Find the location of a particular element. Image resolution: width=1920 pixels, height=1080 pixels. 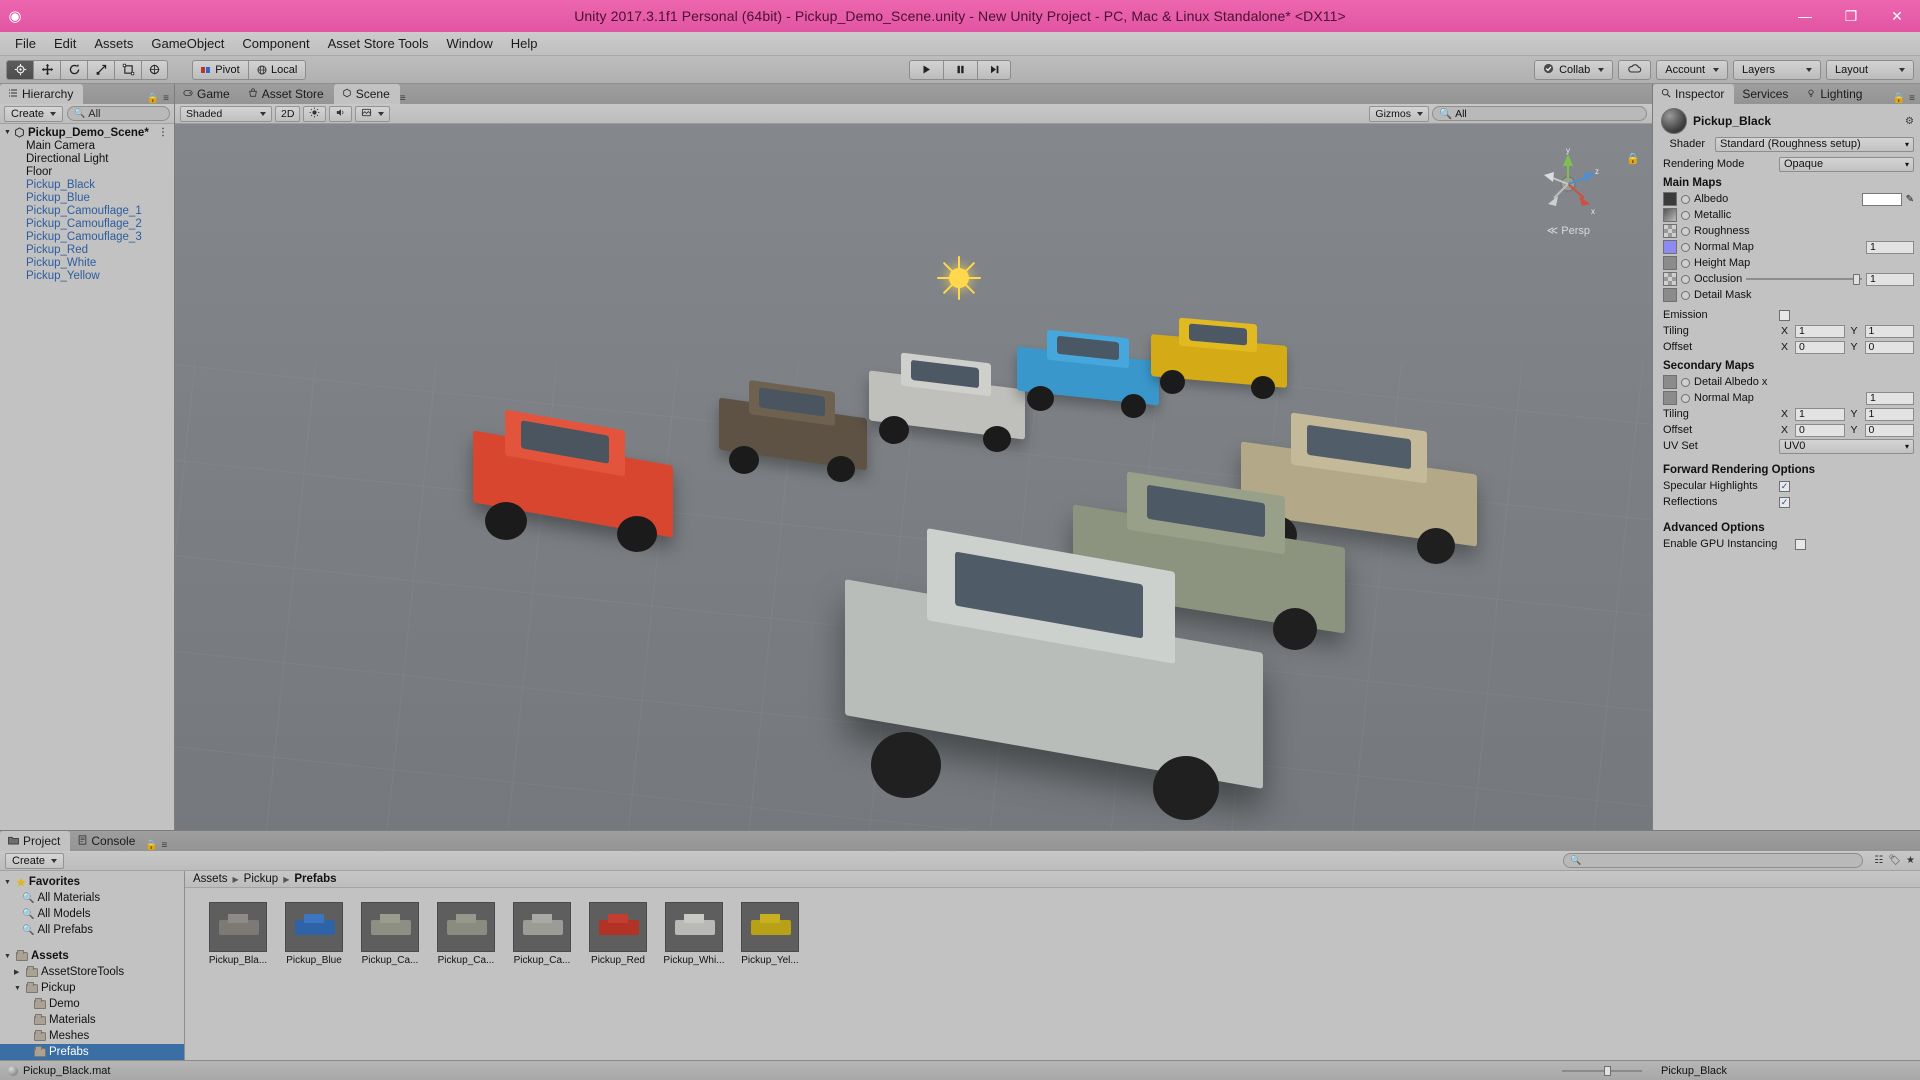

tab-lighting: Lighting is located at coordinates (1835, 94).